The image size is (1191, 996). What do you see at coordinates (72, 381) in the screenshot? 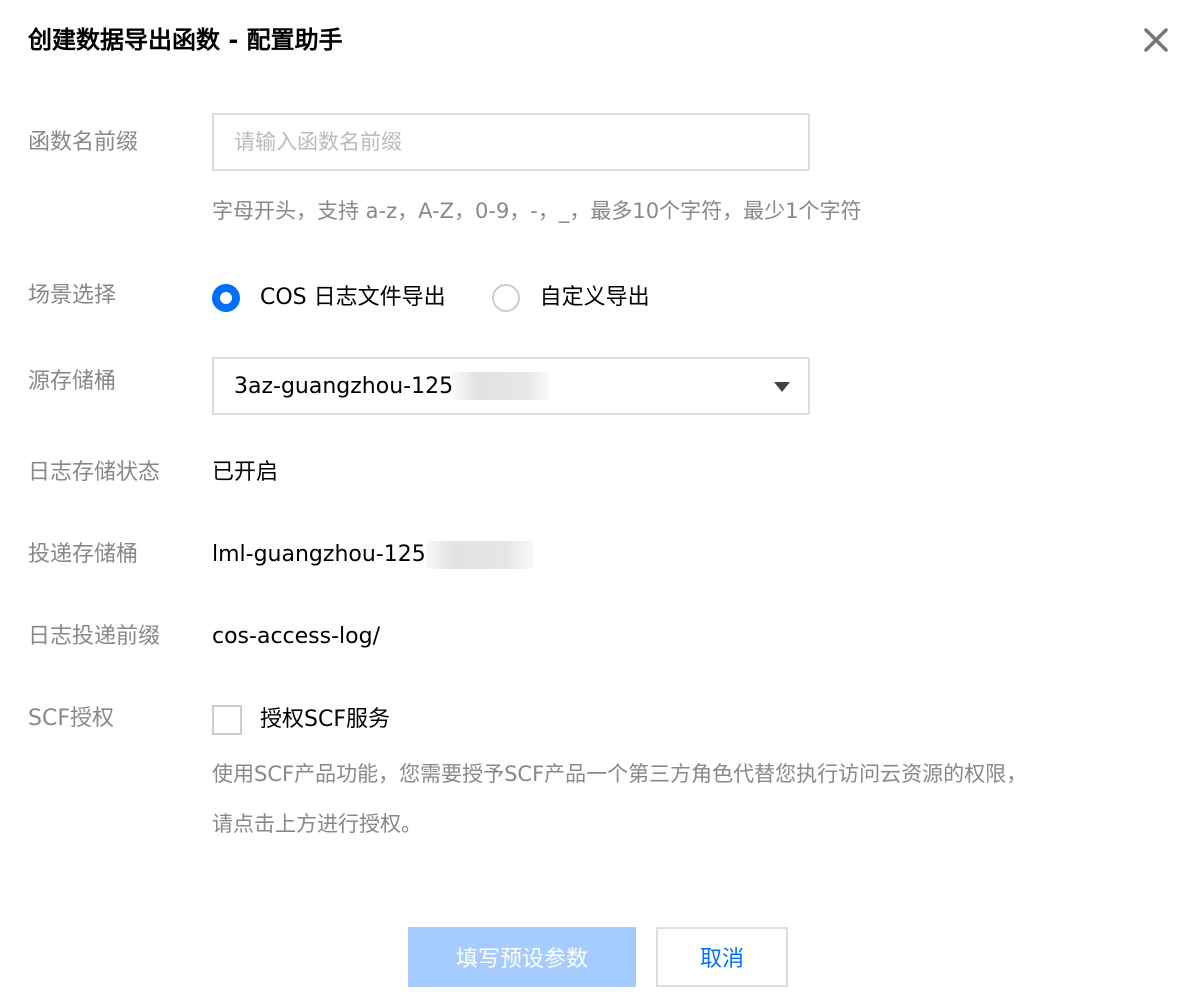
I see `source-bucket-label: 源存储桶` at bounding box center [72, 381].